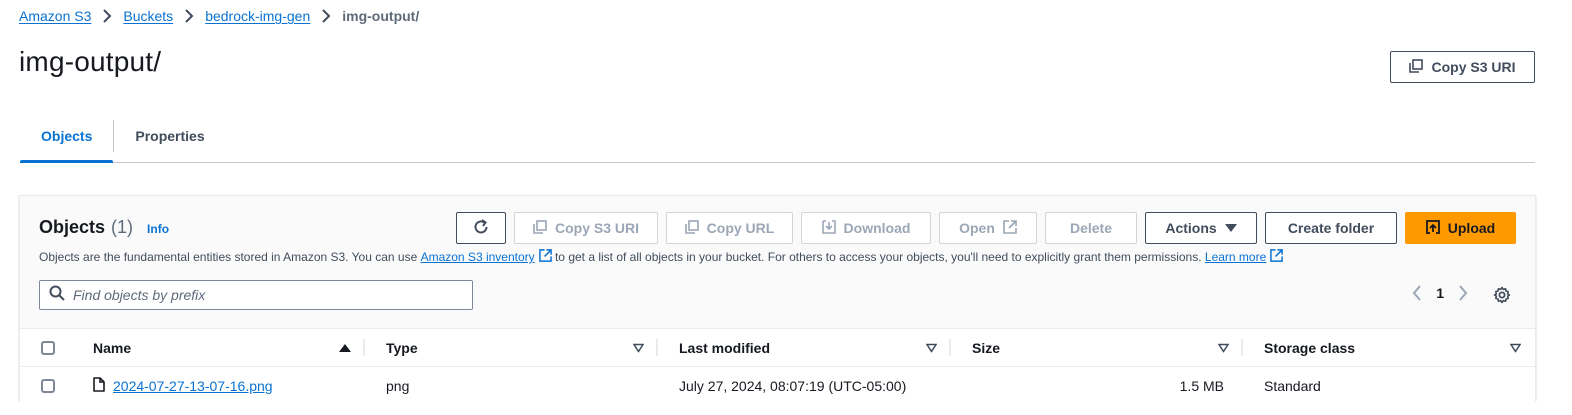  I want to click on column-header-last-modified: Last modified, so click(804, 347).